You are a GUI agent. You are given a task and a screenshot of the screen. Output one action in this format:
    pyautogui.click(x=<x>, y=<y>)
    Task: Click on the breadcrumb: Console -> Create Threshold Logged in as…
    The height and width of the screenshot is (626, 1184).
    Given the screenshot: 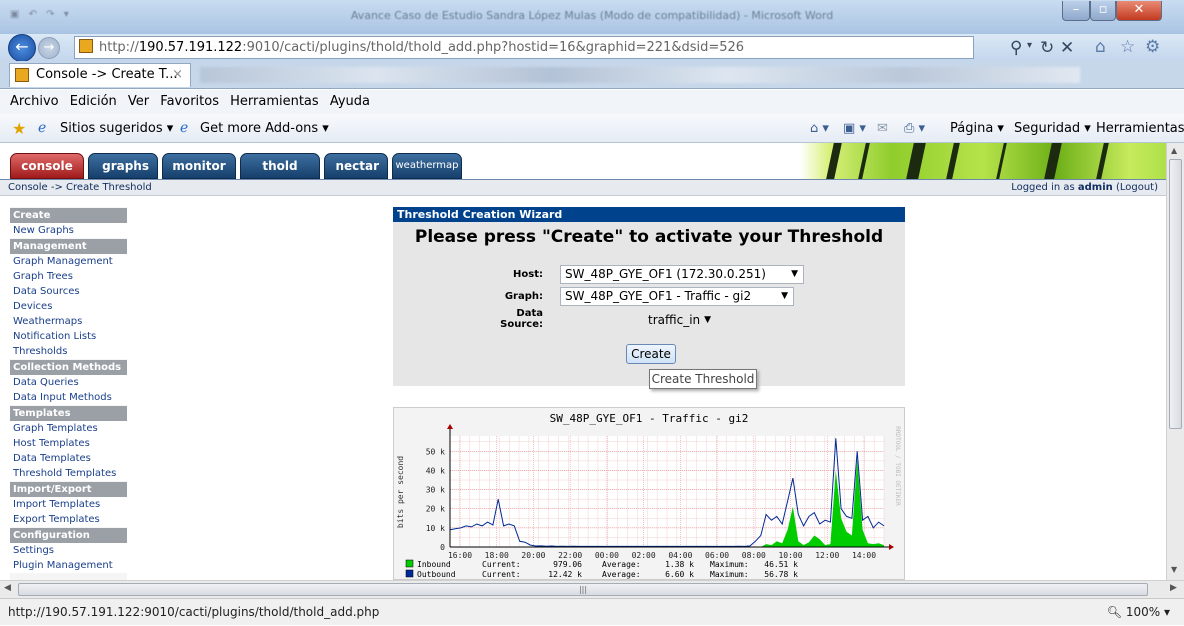 What is the action you would take?
    pyautogui.click(x=583, y=187)
    